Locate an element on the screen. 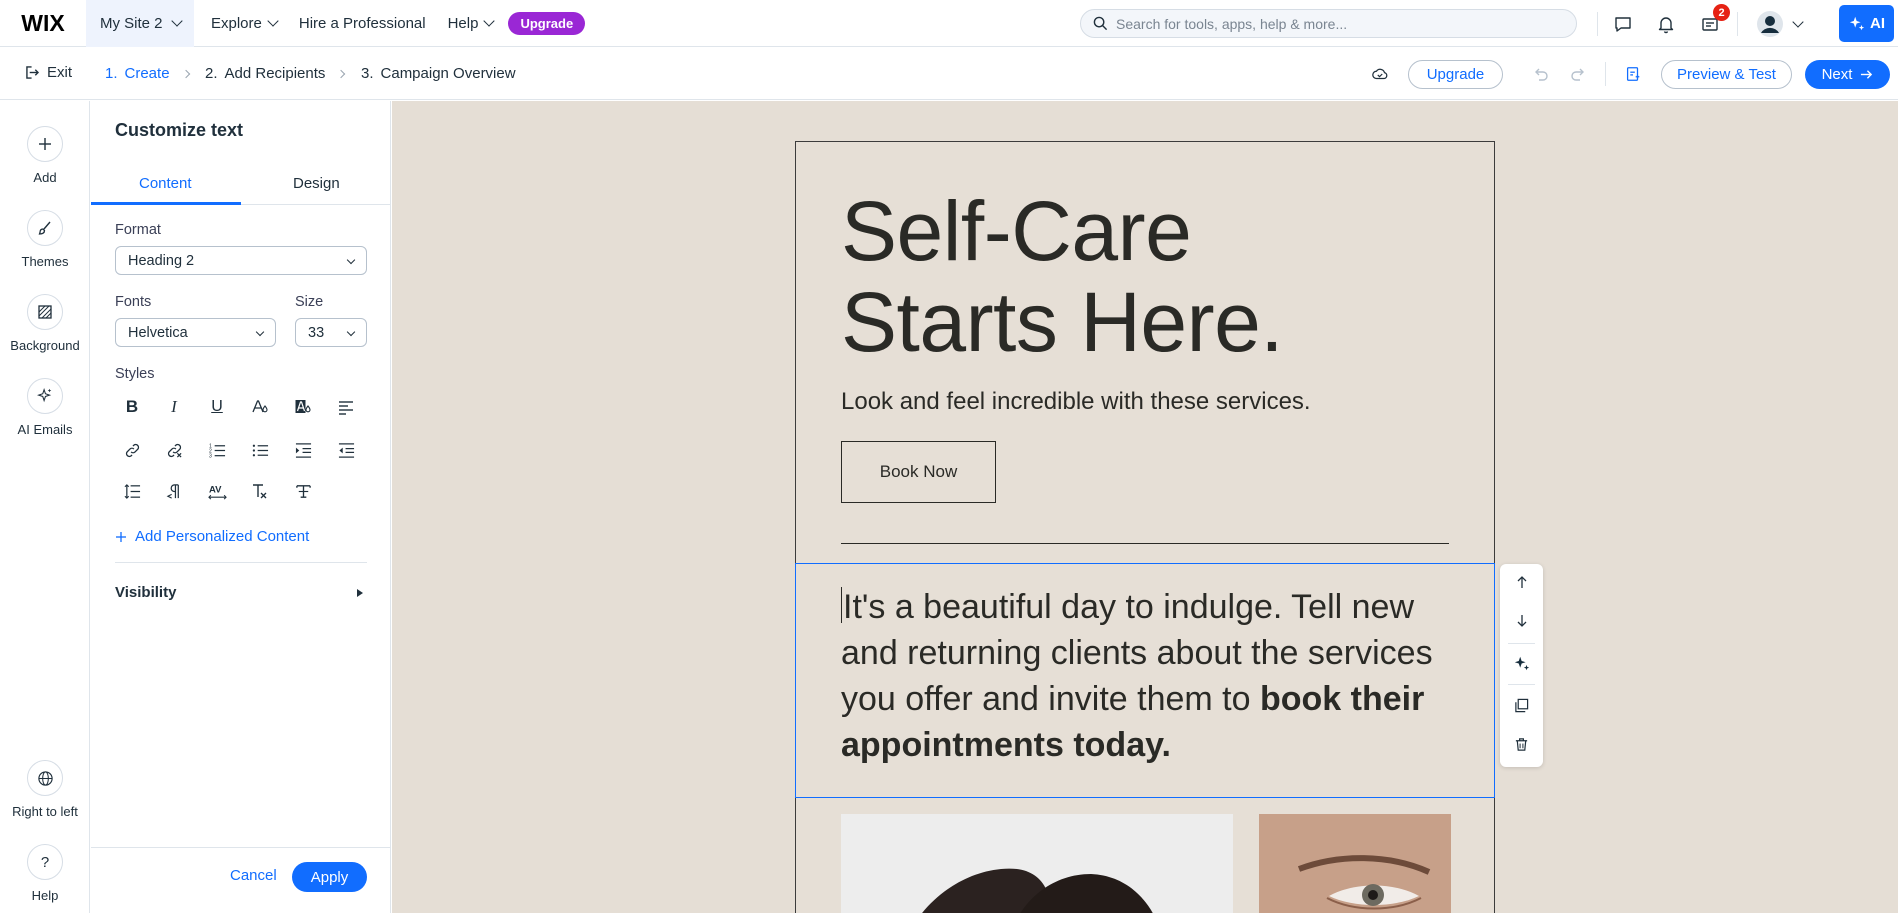  women-photo is located at coordinates (1037, 863).